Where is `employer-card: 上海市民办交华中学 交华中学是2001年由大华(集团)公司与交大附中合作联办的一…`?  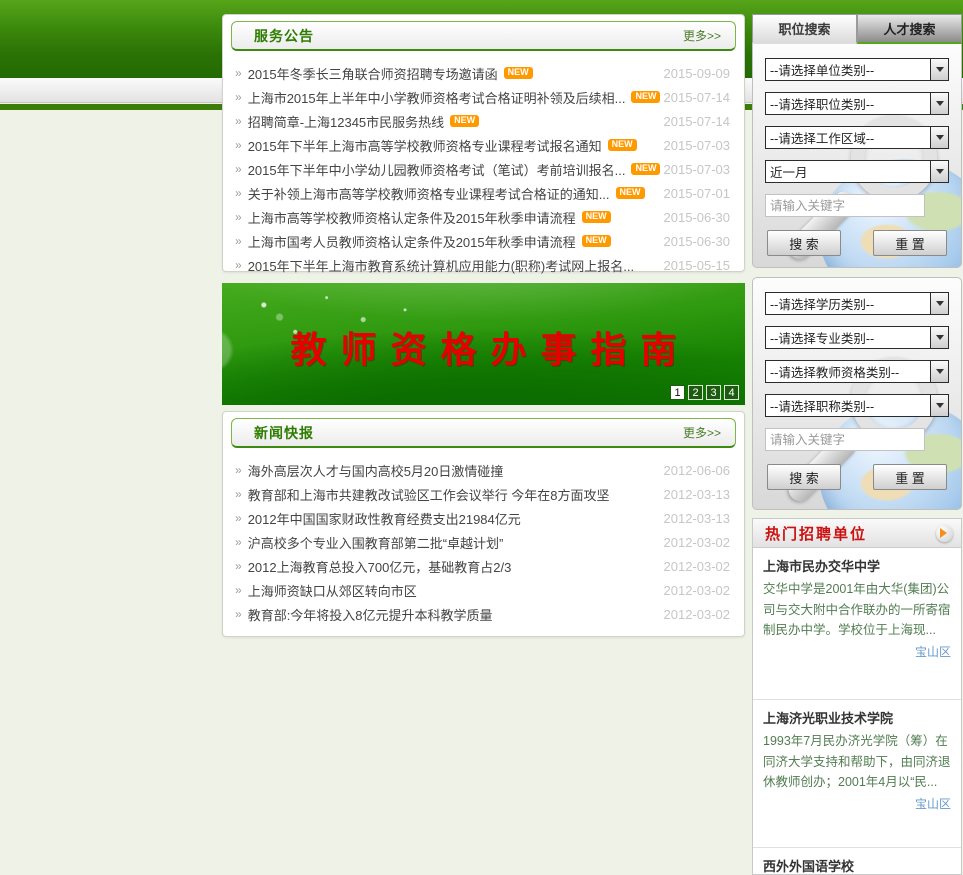
employer-card: 上海市民办交华中学 交华中学是2001年由大华(集团)公司与交大附中合作联办的一… is located at coordinates (857, 623).